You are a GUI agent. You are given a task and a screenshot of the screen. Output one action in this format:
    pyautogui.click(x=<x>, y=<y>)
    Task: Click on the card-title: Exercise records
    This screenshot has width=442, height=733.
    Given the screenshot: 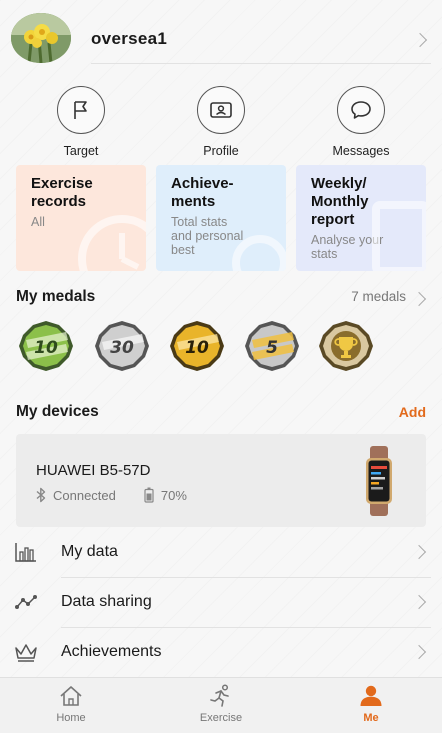 What is the action you would take?
    pyautogui.click(x=62, y=192)
    